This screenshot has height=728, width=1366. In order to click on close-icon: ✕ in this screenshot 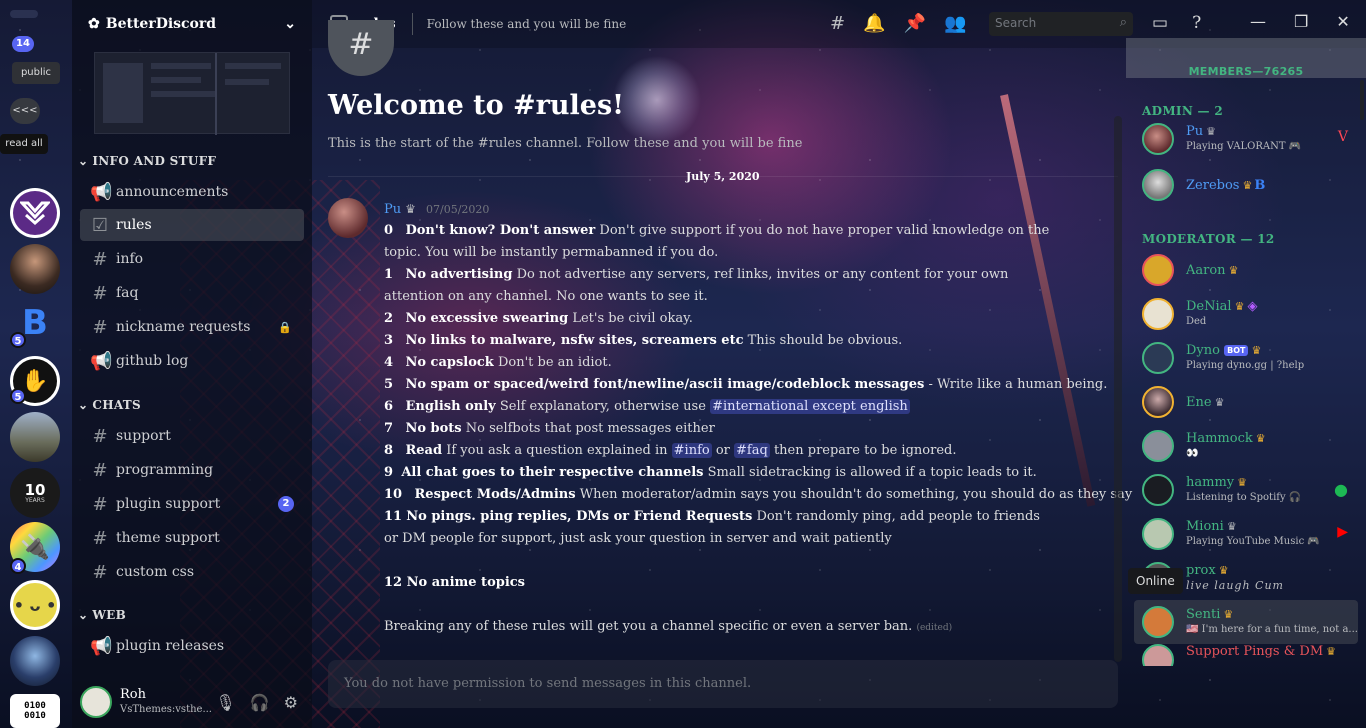, I will do `click(1342, 21)`.